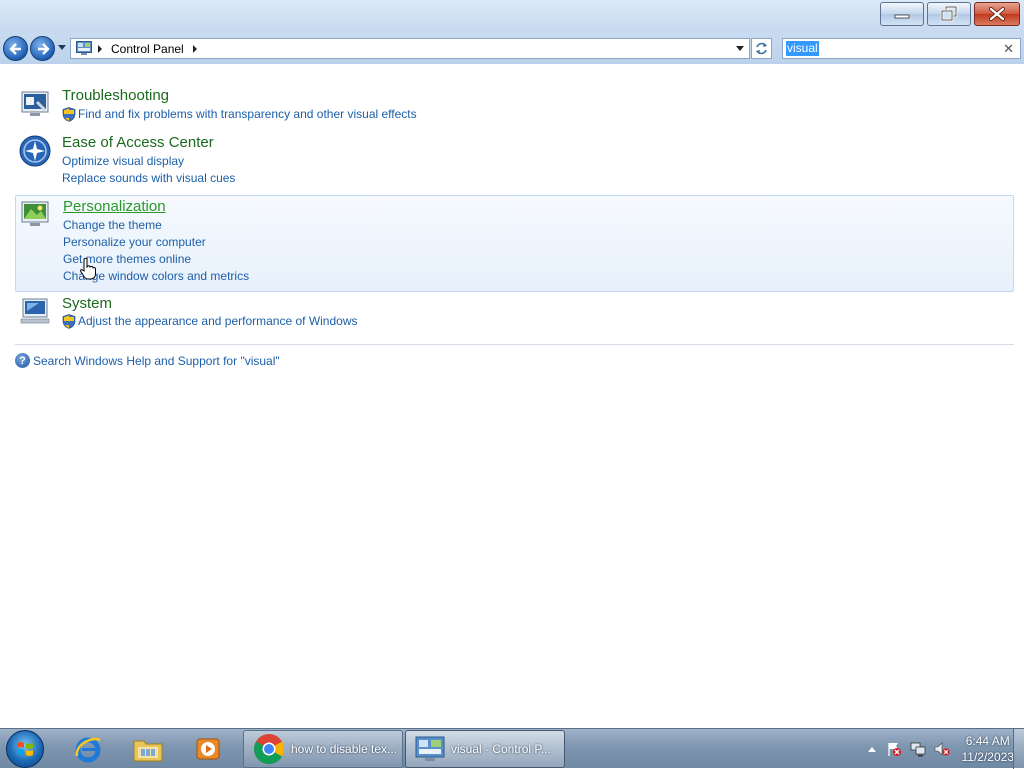 Image resolution: width=1024 pixels, height=769 pixels. I want to click on help-icon: ?, so click(22, 360).